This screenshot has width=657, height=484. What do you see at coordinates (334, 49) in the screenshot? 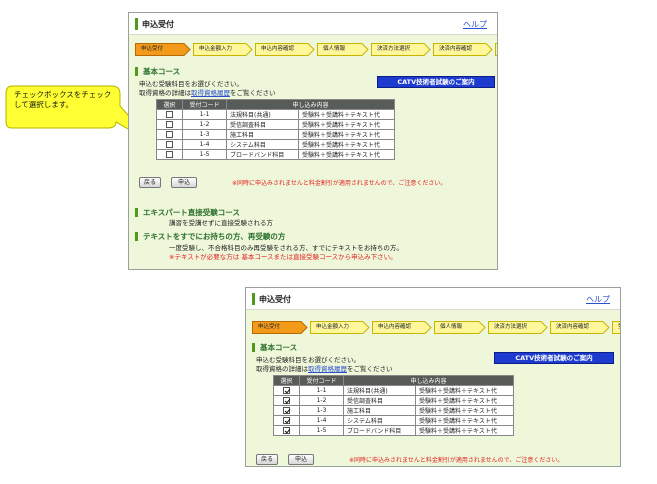
I see `step-label: 個人情報` at bounding box center [334, 49].